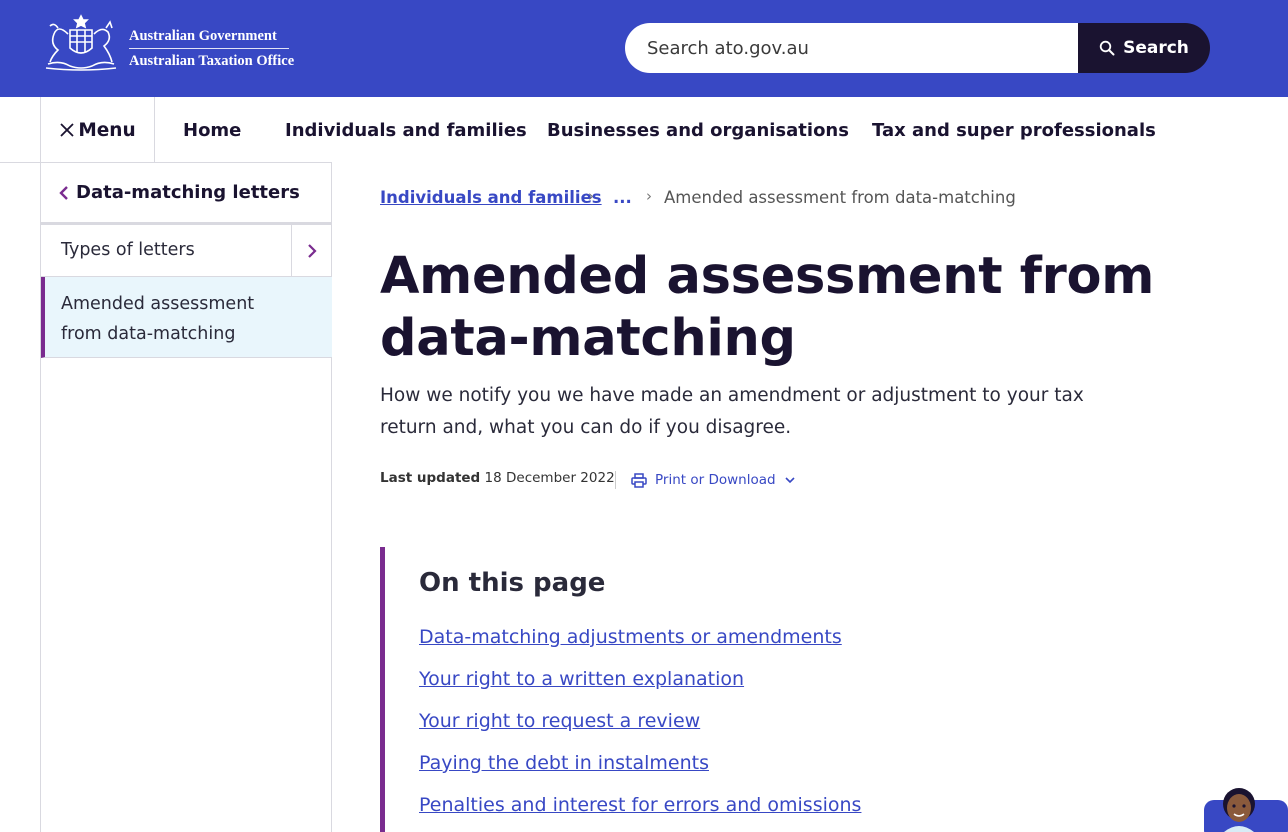  Describe the element at coordinates (559, 721) in the screenshot. I see `toc-link: Your right to request a review` at that location.